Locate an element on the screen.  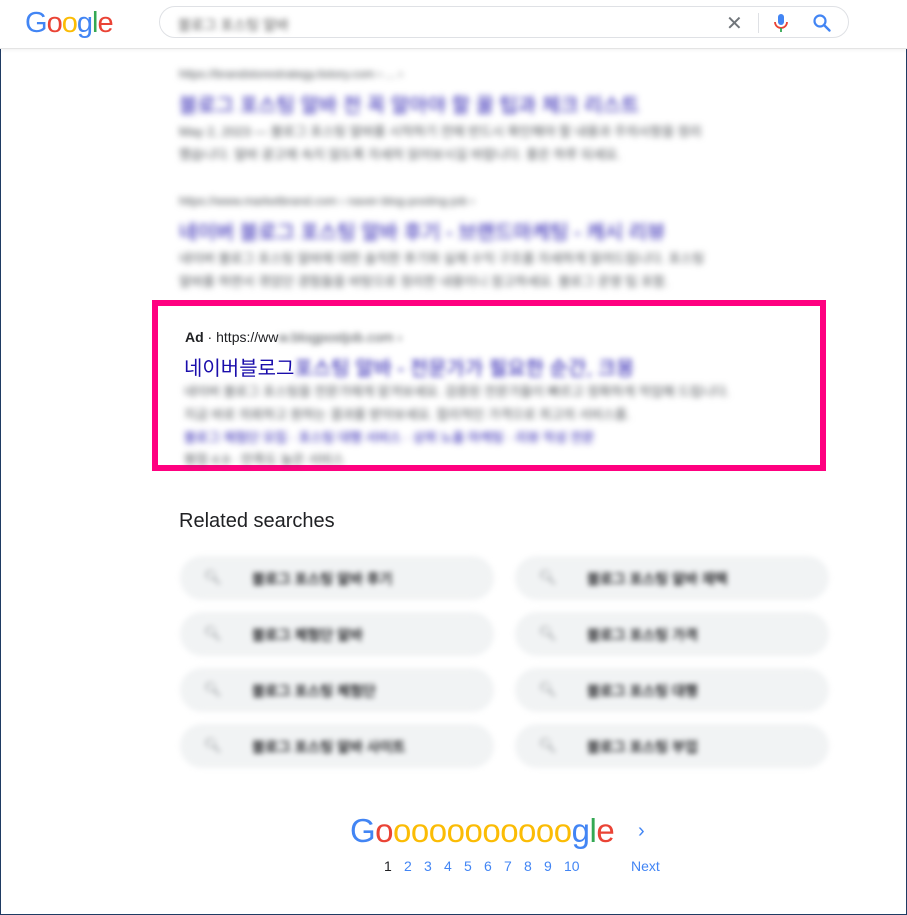
ad-title-text: 네이버블로그 is located at coordinates (239, 369).